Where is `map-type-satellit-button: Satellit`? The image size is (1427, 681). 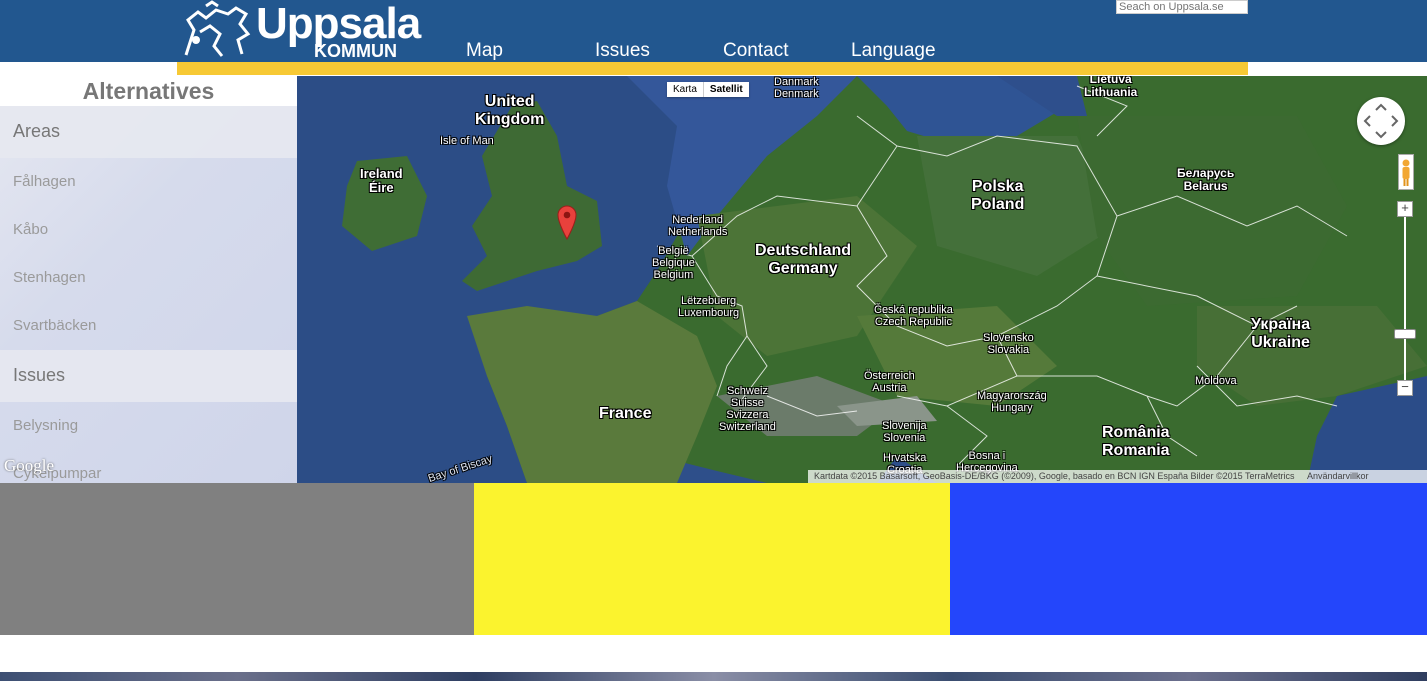
map-type-satellit-button: Satellit is located at coordinates (725, 89).